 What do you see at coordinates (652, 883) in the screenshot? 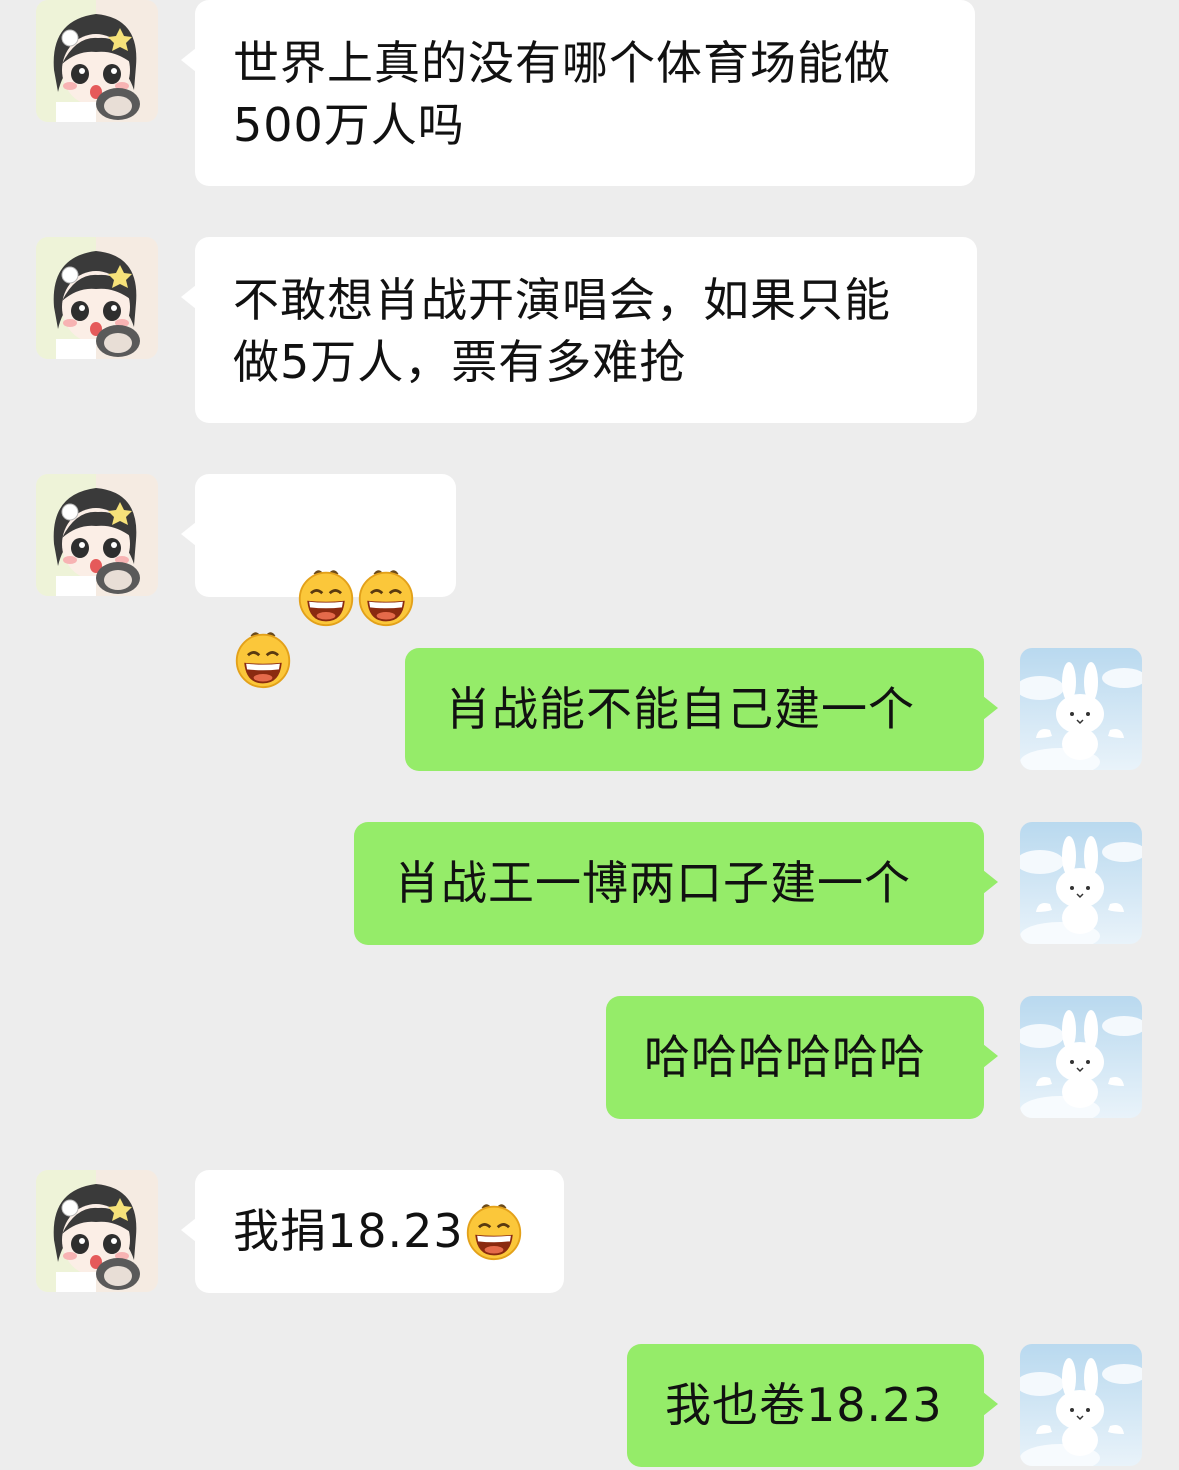
I see `message-text: 肖战王一博两口子建一个` at bounding box center [652, 883].